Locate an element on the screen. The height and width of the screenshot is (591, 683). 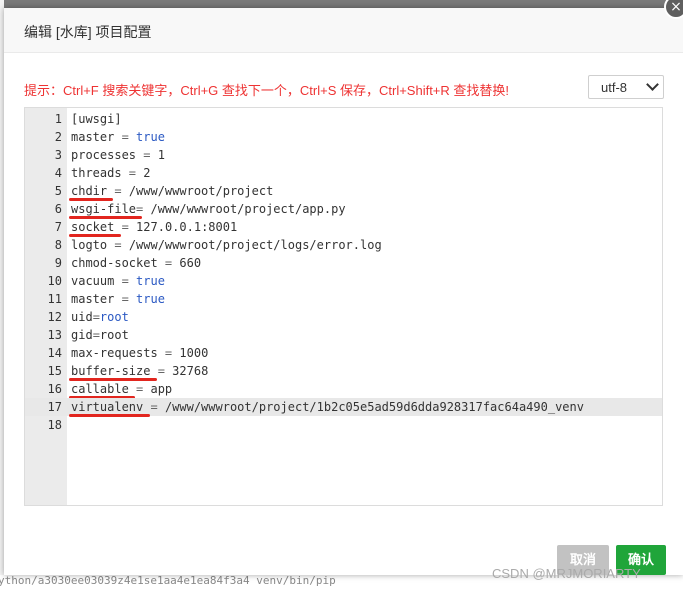
line-number: 9 is located at coordinates (58, 263).